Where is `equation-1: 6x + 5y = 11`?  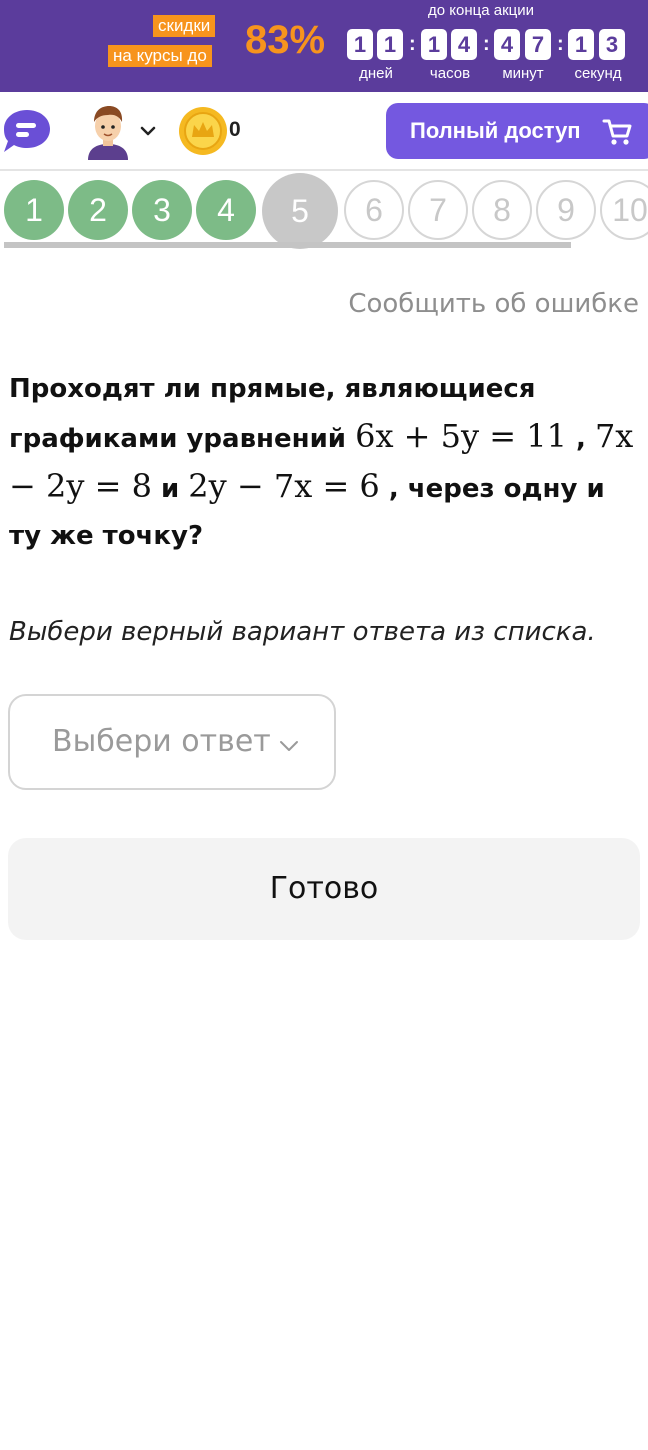
equation-1: 6x + 5y = 11 is located at coordinates (461, 436).